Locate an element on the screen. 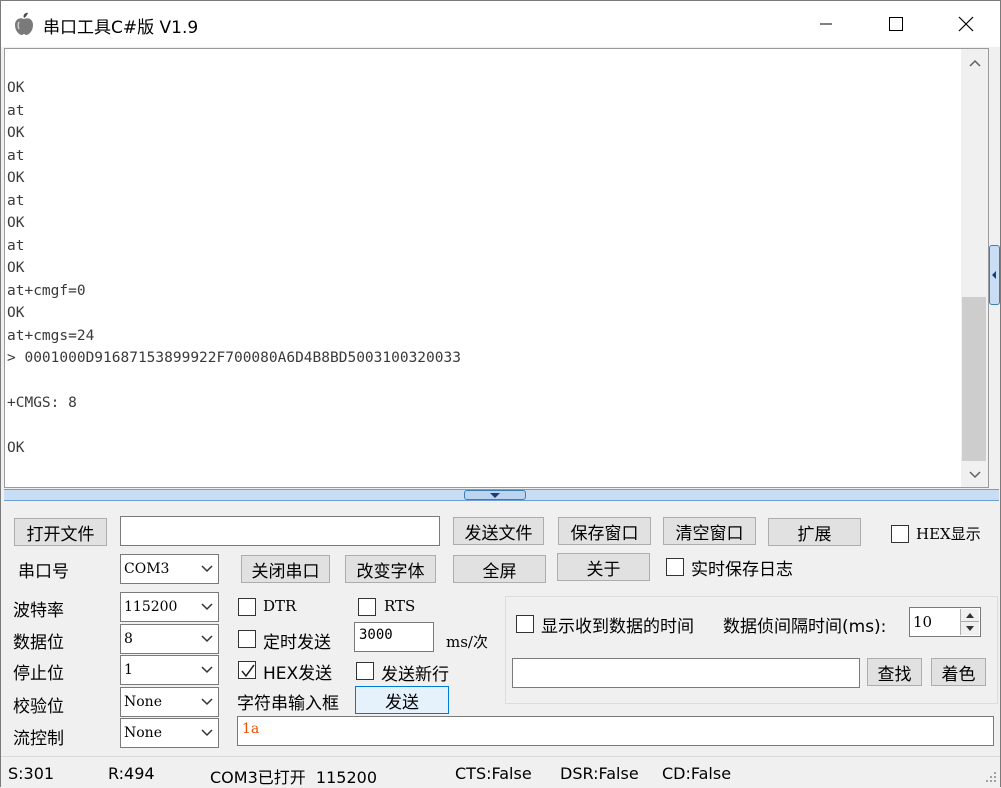 Image resolution: width=1001 pixels, height=788 pixels. colorize-button: 着色 is located at coordinates (958, 672).